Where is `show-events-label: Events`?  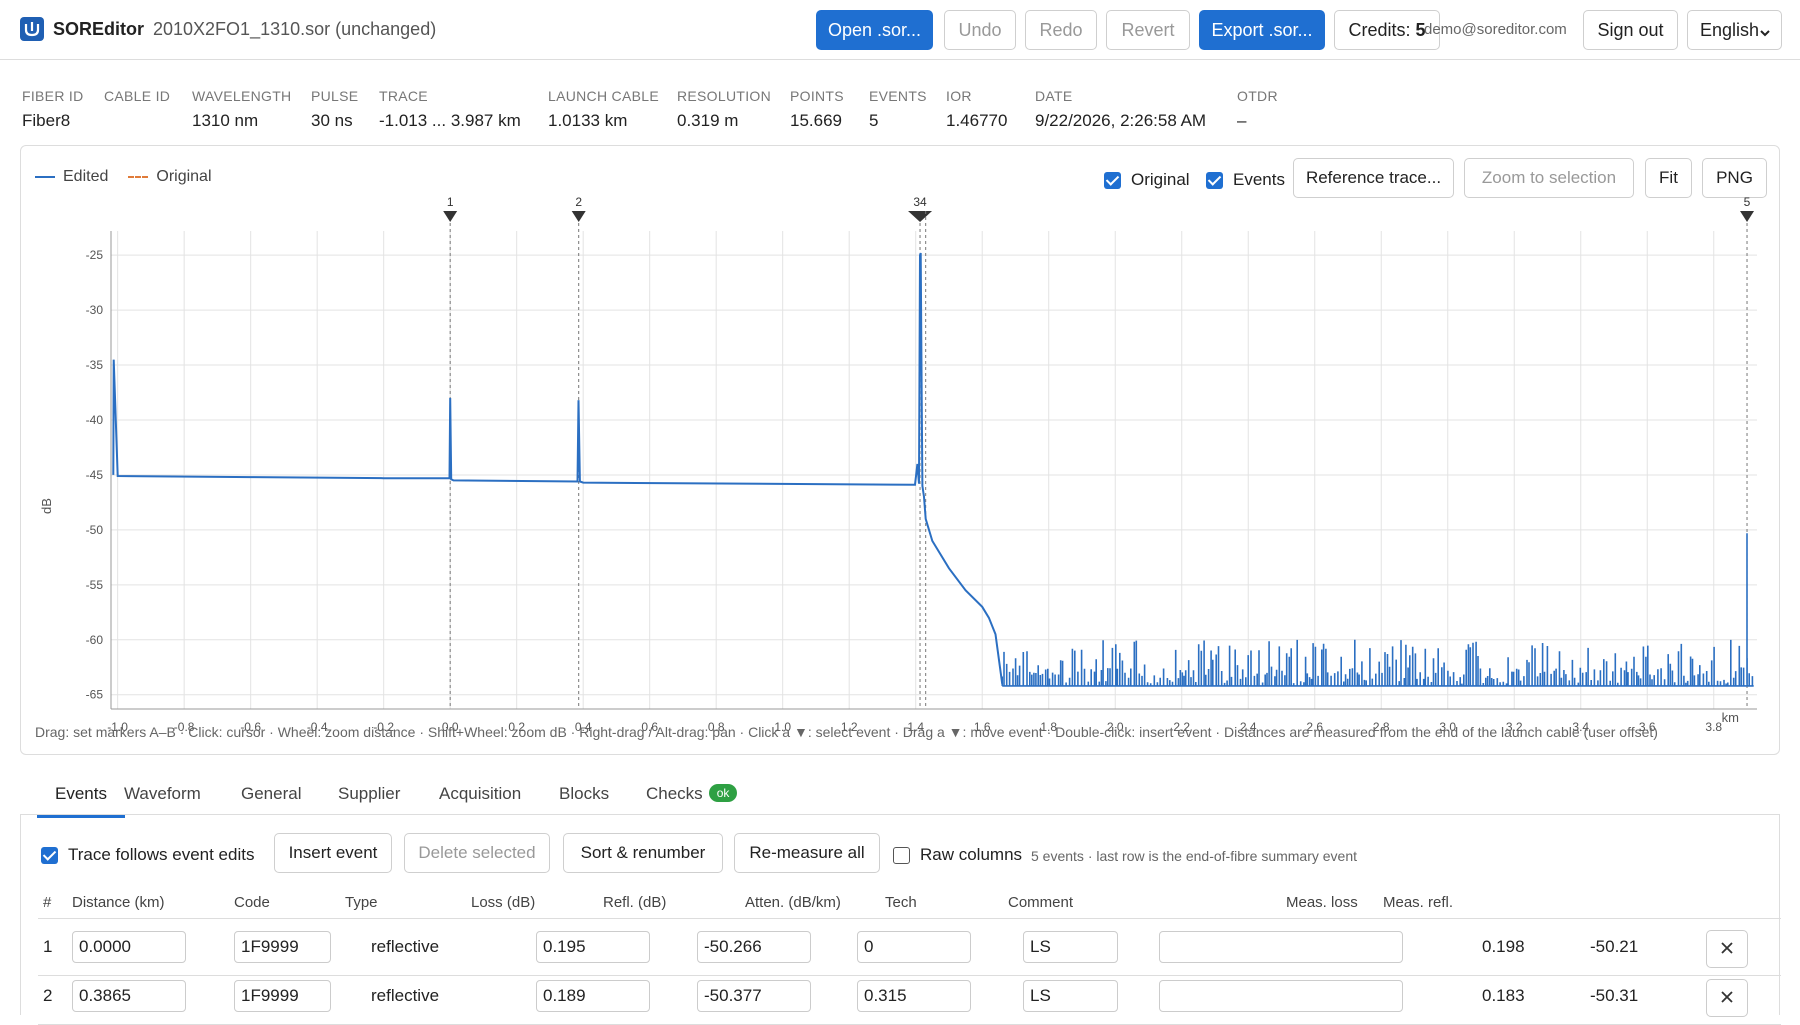 show-events-label: Events is located at coordinates (1259, 179).